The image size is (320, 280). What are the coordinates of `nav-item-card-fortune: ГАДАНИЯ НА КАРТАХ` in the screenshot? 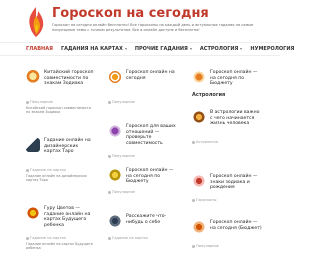 It's located at (94, 49).